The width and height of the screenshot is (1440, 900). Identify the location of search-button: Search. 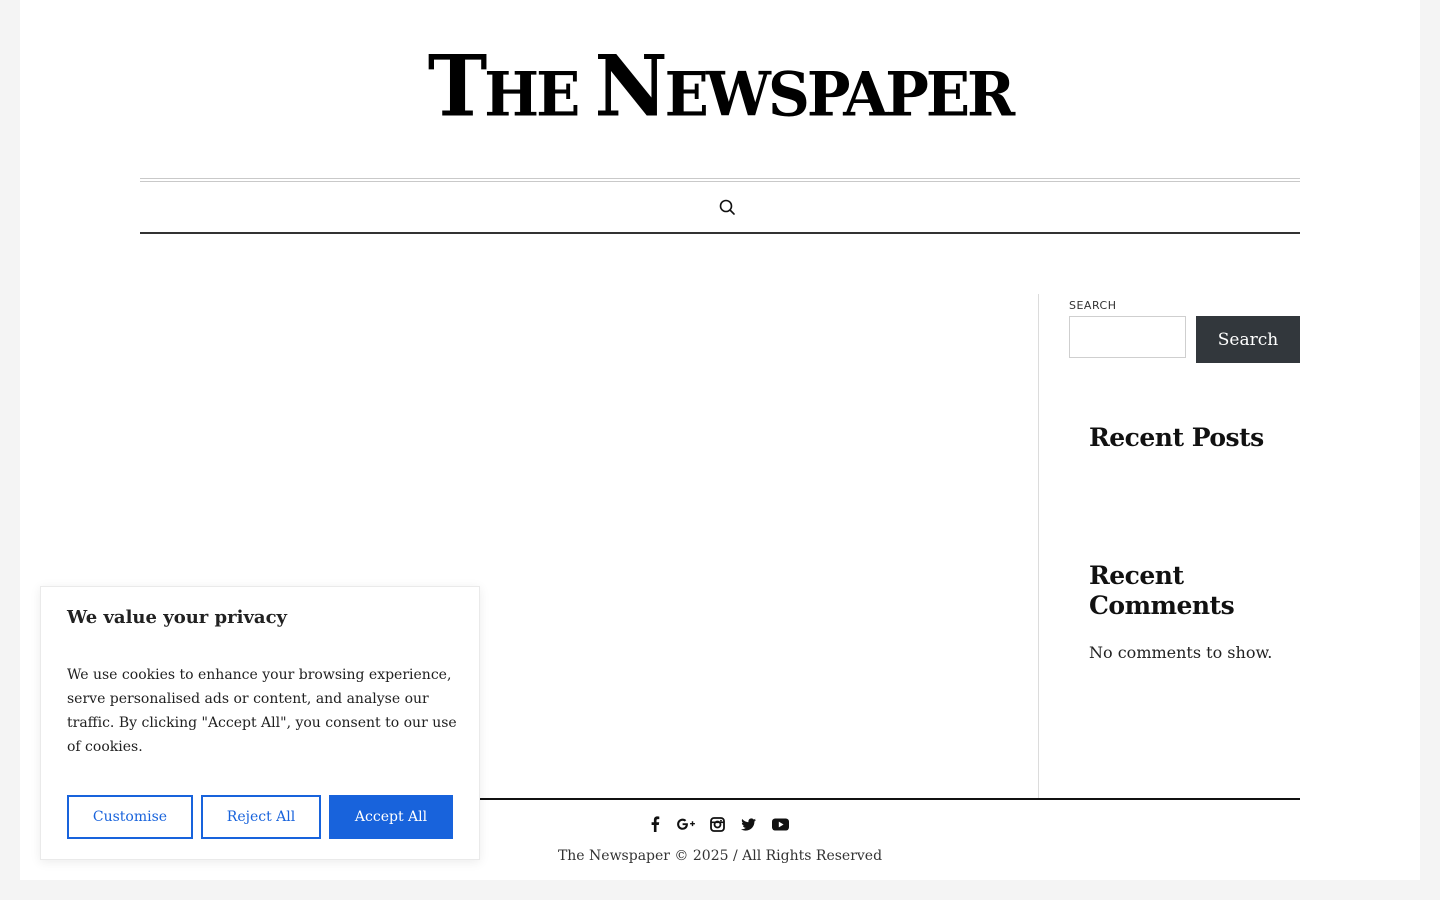
(1248, 339).